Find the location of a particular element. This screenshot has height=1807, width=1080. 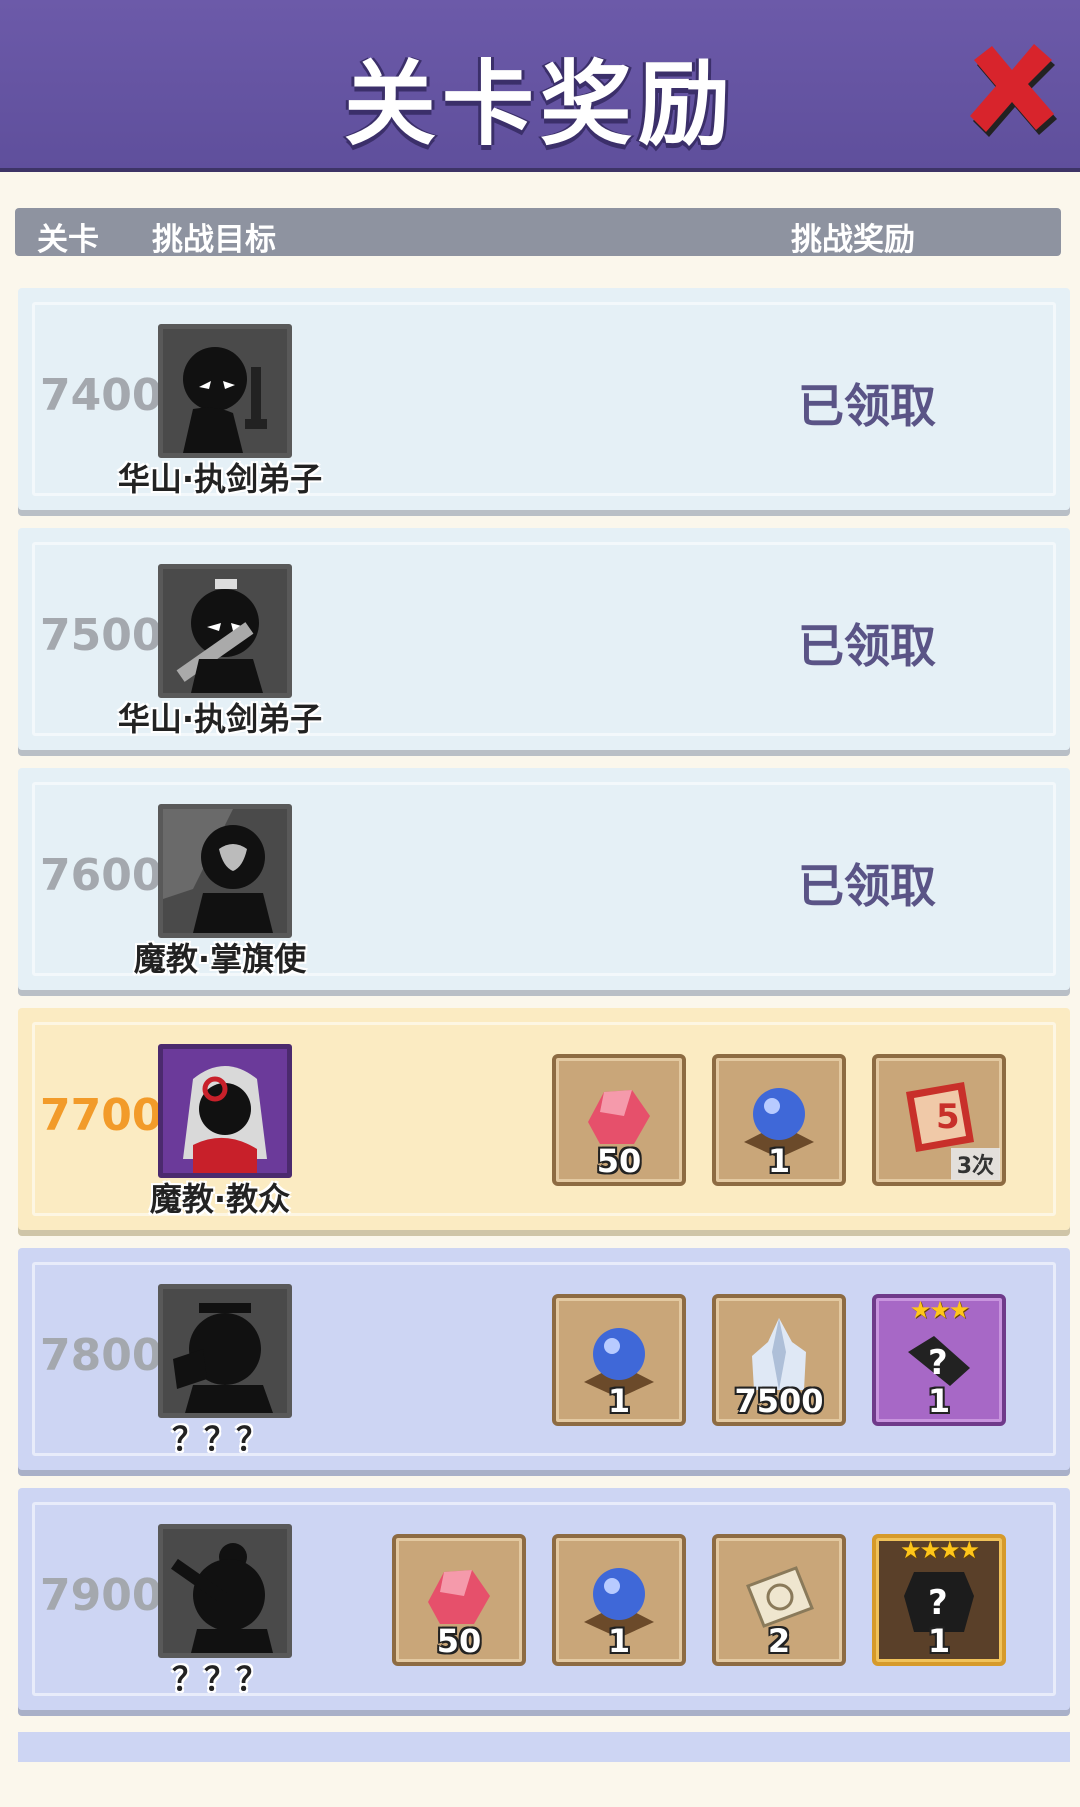

level-row-7800: 7800 ？？？ 1 7500 ★★★ ? 1 is located at coordinates (544, 1359).